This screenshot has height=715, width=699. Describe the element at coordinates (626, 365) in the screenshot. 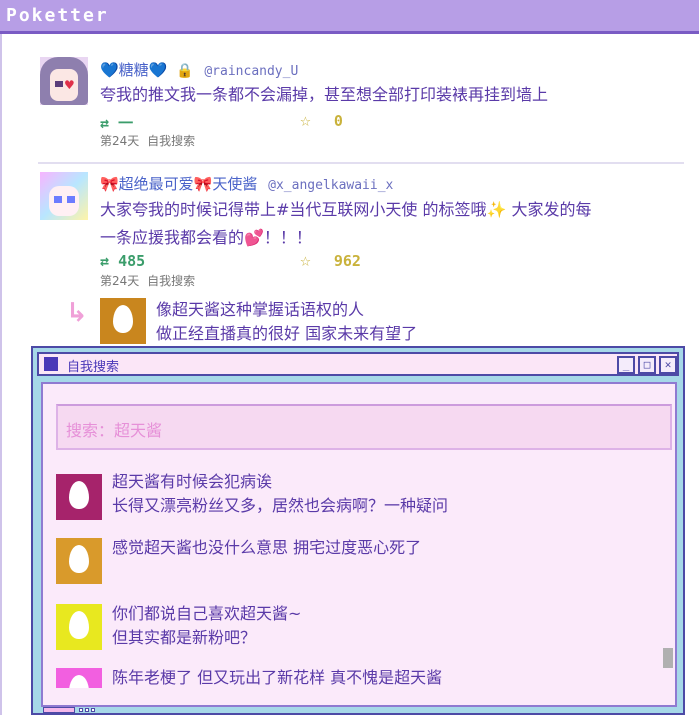

I see `minimize-button: _` at that location.